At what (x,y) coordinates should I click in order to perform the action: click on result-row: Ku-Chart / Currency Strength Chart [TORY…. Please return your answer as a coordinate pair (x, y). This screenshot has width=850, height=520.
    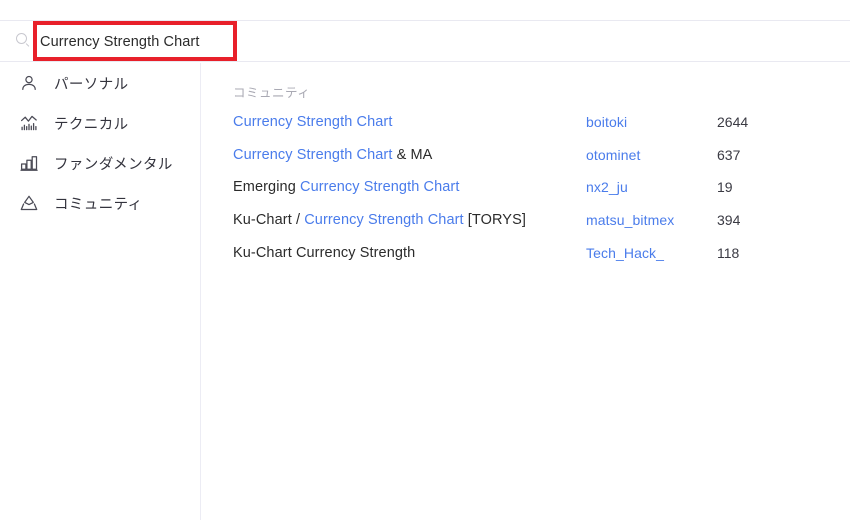
    Looking at the image, I should click on (526, 220).